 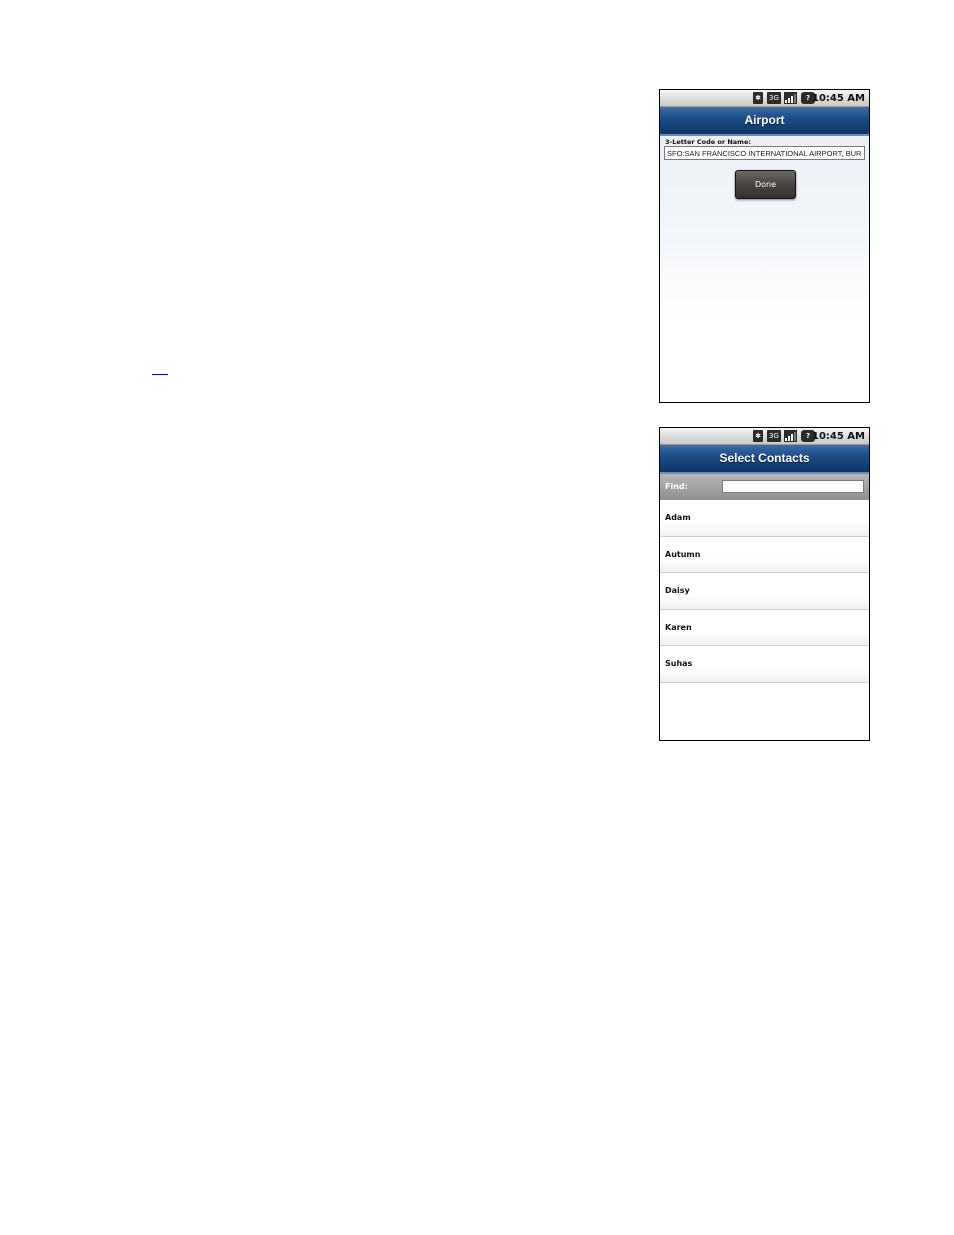 What do you see at coordinates (764, 153) in the screenshot?
I see `airport-input` at bounding box center [764, 153].